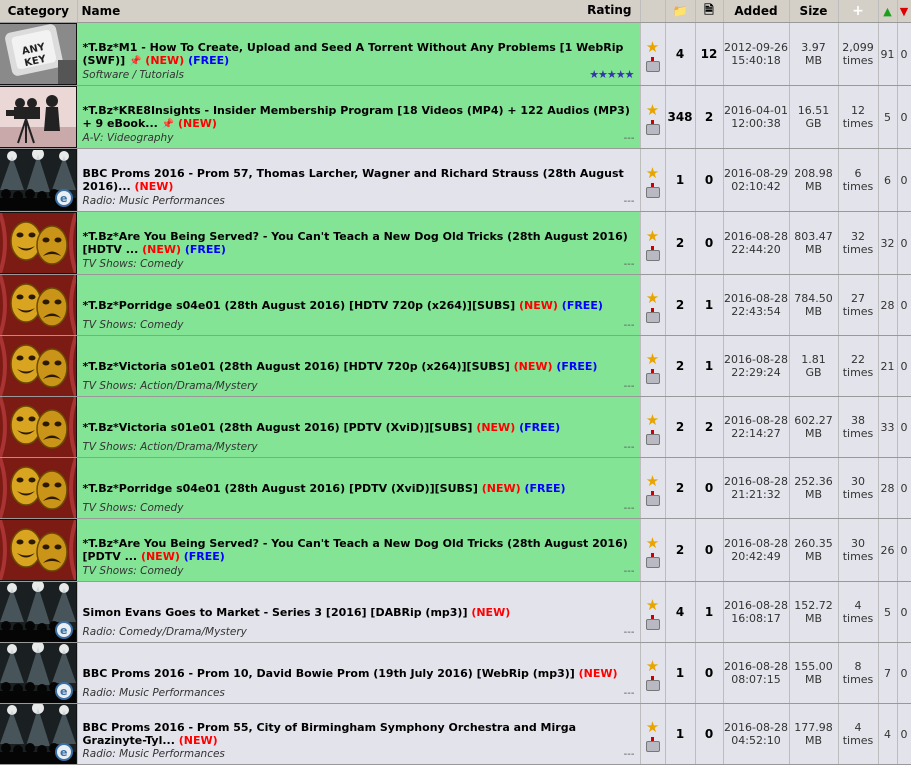 The height and width of the screenshot is (765, 911). I want to click on seeders-count: 28, so click(888, 305).